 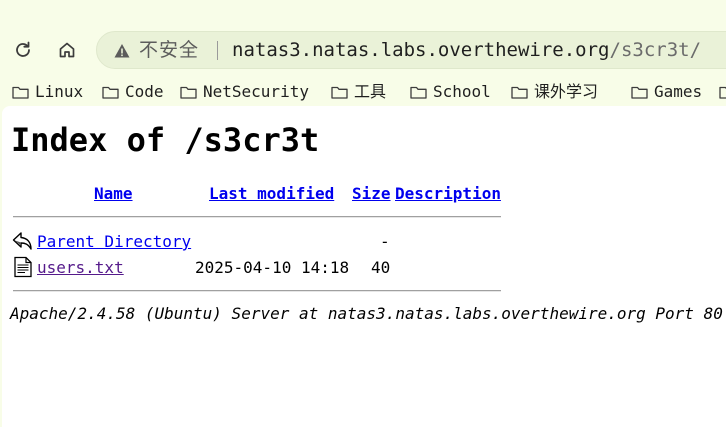 What do you see at coordinates (462, 91) in the screenshot?
I see `bookmark-label: School` at bounding box center [462, 91].